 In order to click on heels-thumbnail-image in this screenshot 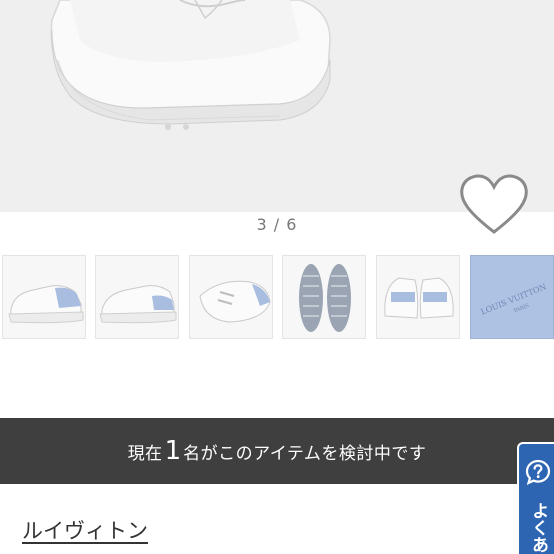, I will do `click(418, 297)`.